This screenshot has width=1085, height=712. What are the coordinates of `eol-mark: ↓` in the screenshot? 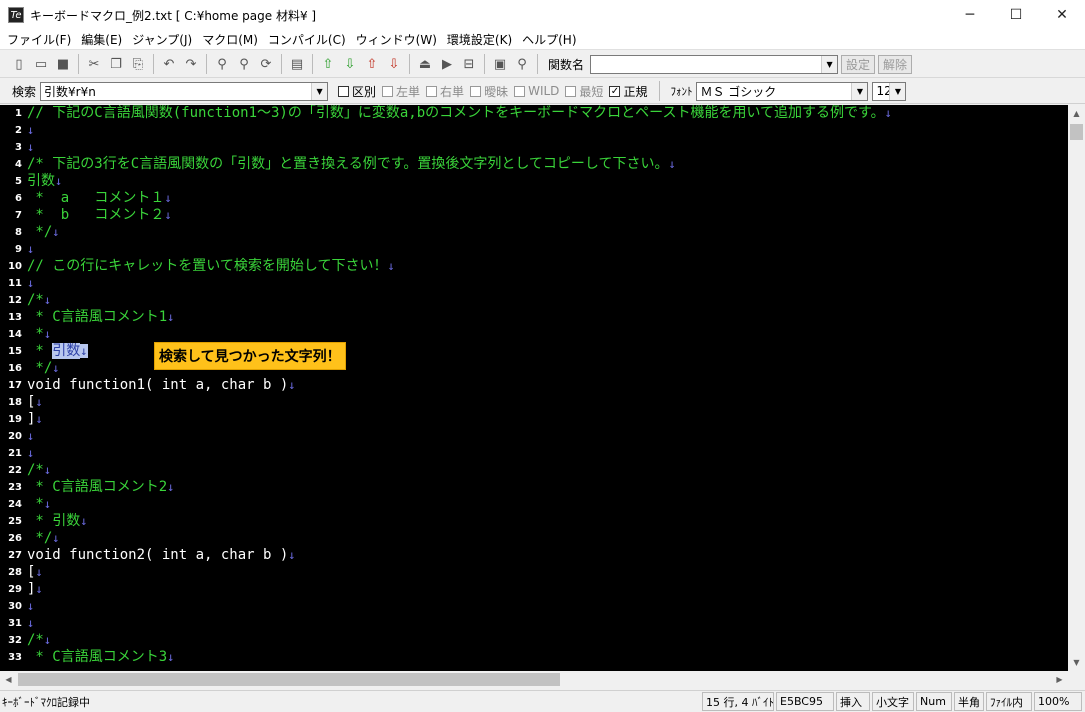 It's located at (84, 521).